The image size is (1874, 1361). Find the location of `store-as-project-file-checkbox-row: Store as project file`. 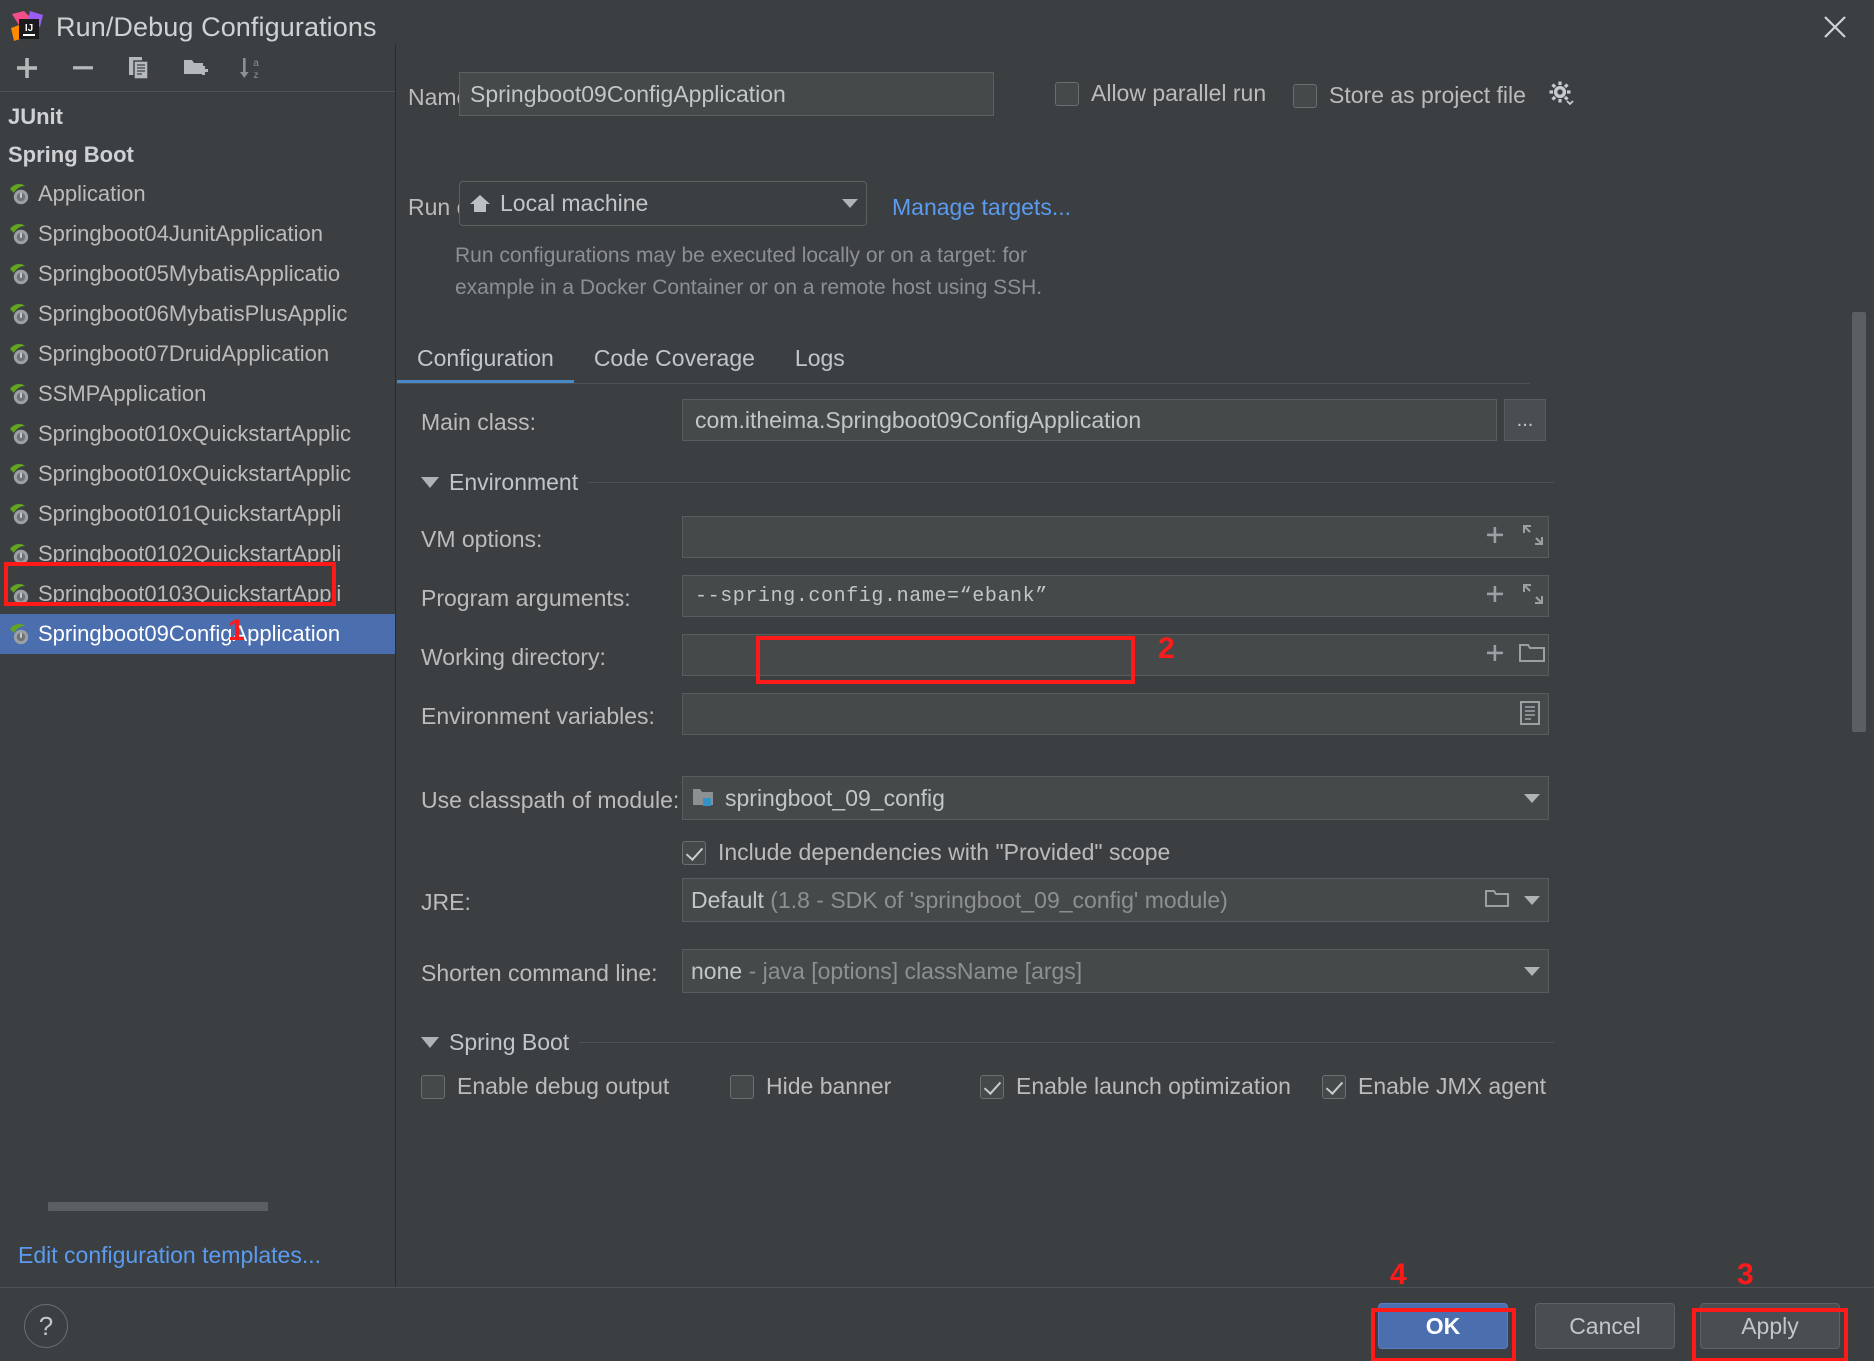

store-as-project-file-checkbox-row: Store as project file is located at coordinates (1433, 95).